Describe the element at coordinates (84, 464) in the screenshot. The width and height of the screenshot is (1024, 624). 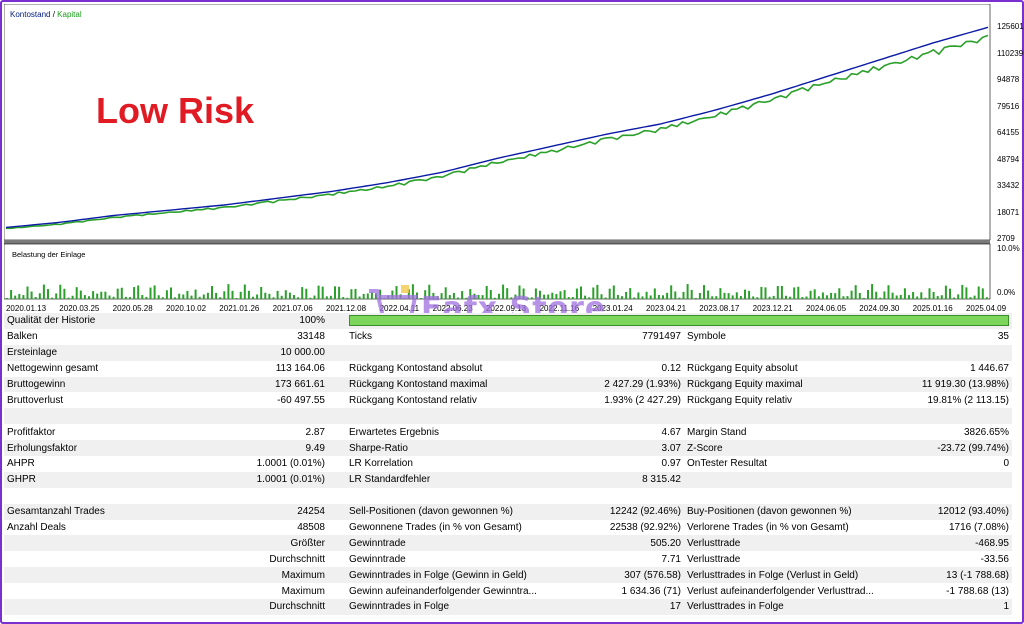
I see `stat-label: AHPR` at that location.